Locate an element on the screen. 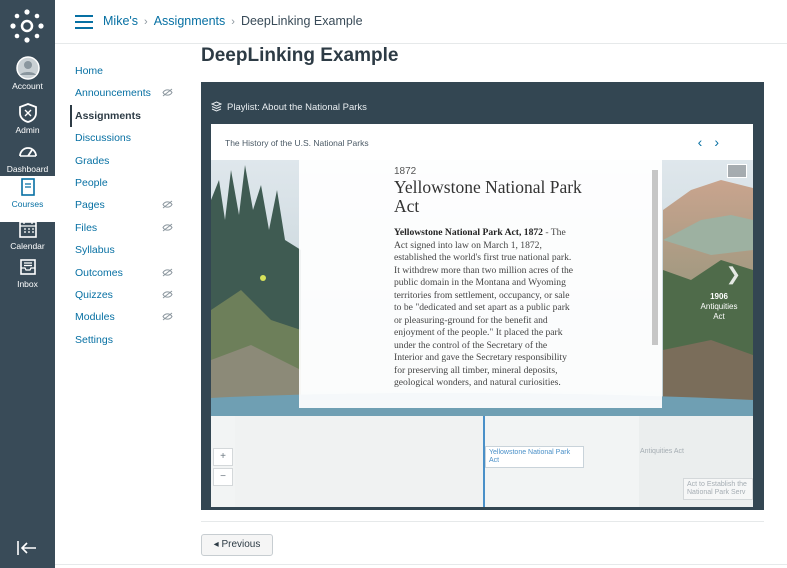  course-nav-outcomes: Outcomes is located at coordinates (127, 273).